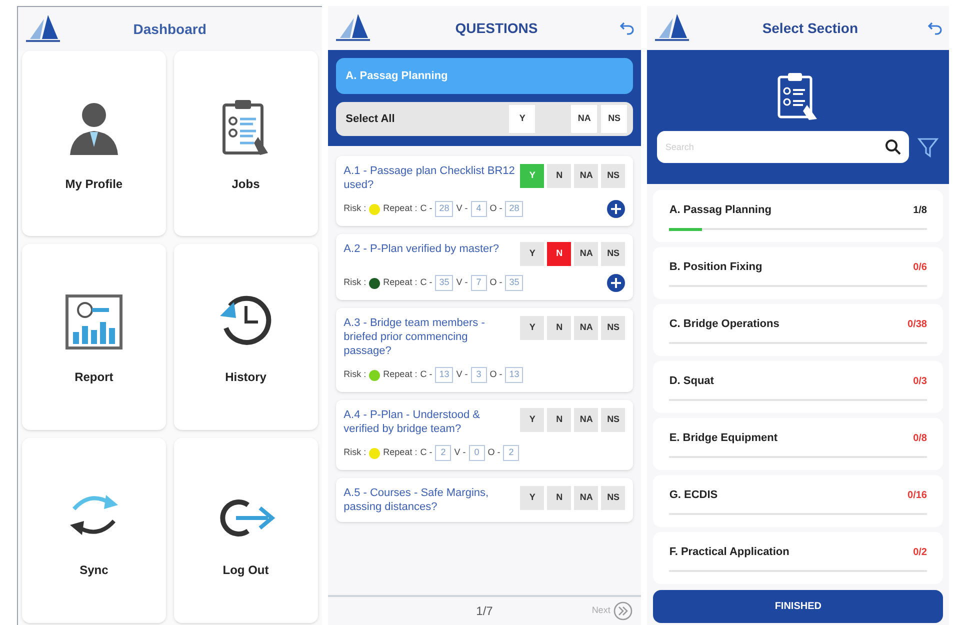  What do you see at coordinates (724, 324) in the screenshot?
I see `section-name: C. Bridge Operations` at bounding box center [724, 324].